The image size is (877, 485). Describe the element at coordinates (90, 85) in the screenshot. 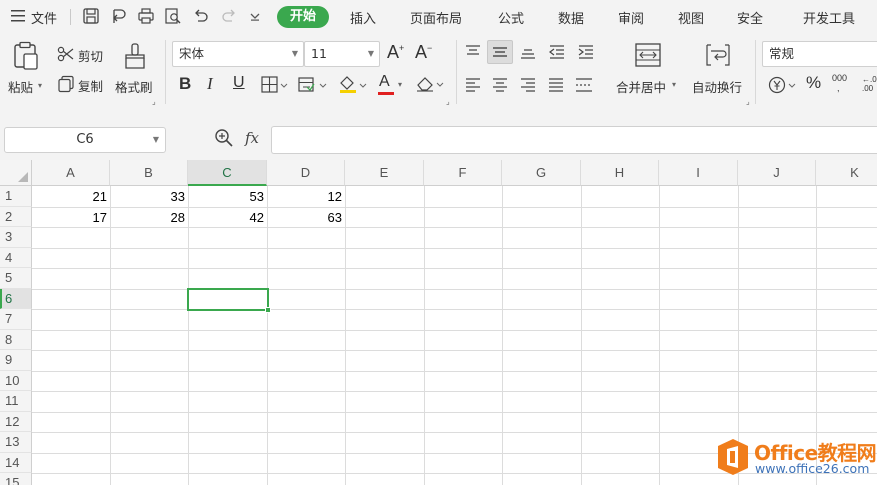

I see `copy-button: 复制` at that location.